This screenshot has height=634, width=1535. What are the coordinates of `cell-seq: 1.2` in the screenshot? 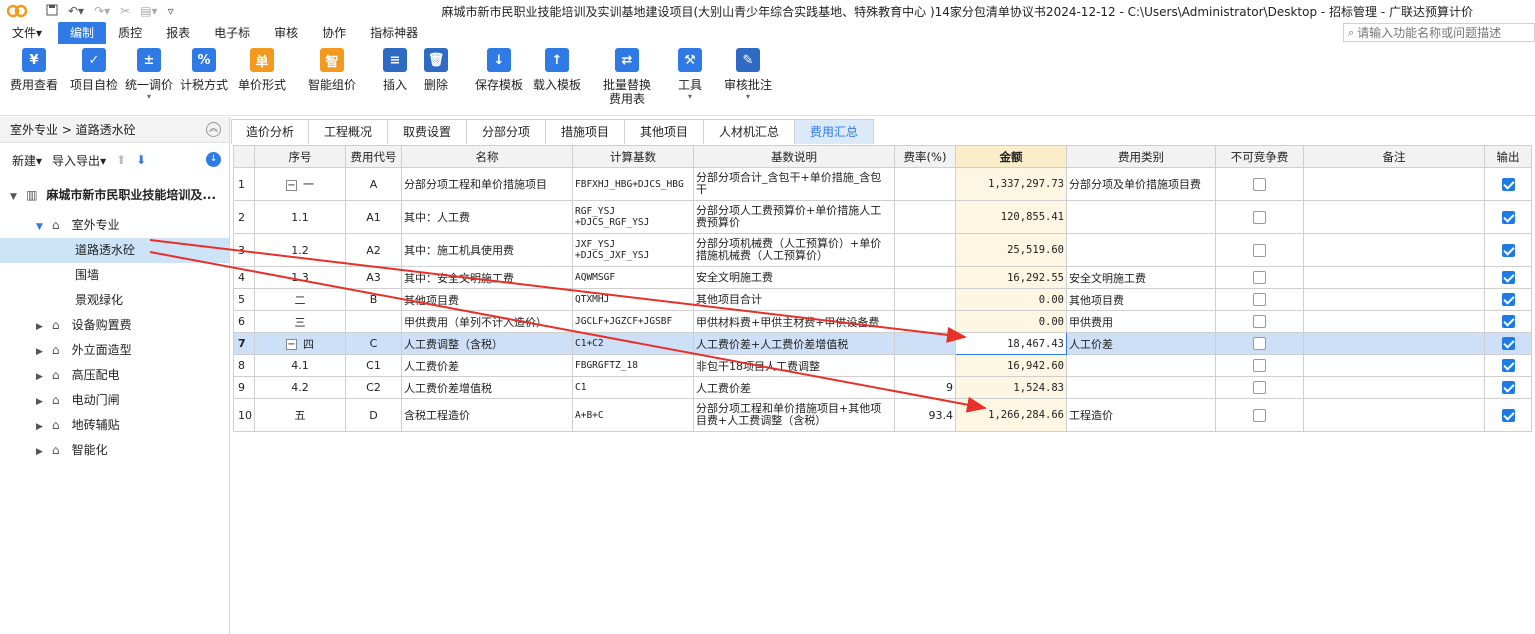 It's located at (300, 250).